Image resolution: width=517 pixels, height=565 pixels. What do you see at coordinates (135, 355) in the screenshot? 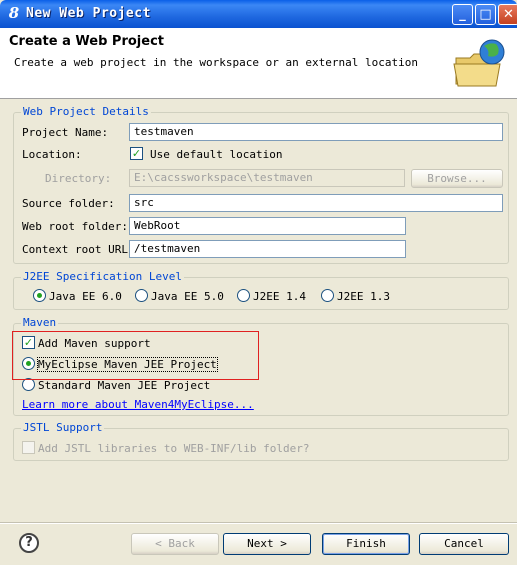
I see `annotation-highlight-box` at bounding box center [135, 355].